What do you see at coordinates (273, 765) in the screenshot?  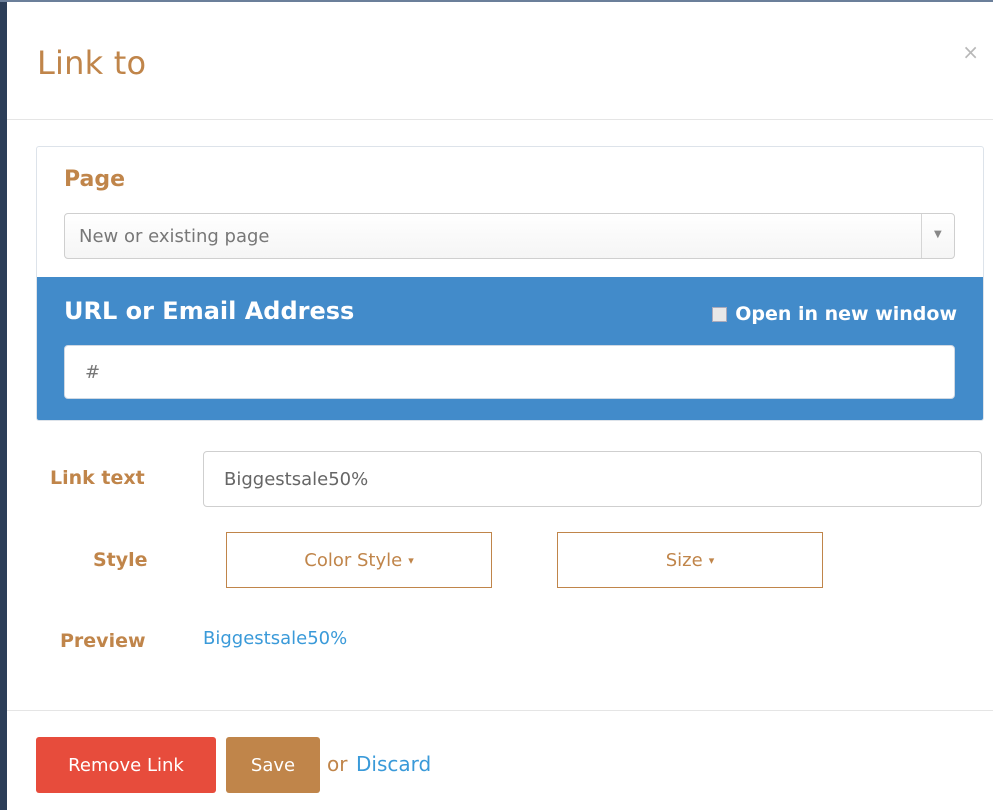 I see `save-button: Save` at bounding box center [273, 765].